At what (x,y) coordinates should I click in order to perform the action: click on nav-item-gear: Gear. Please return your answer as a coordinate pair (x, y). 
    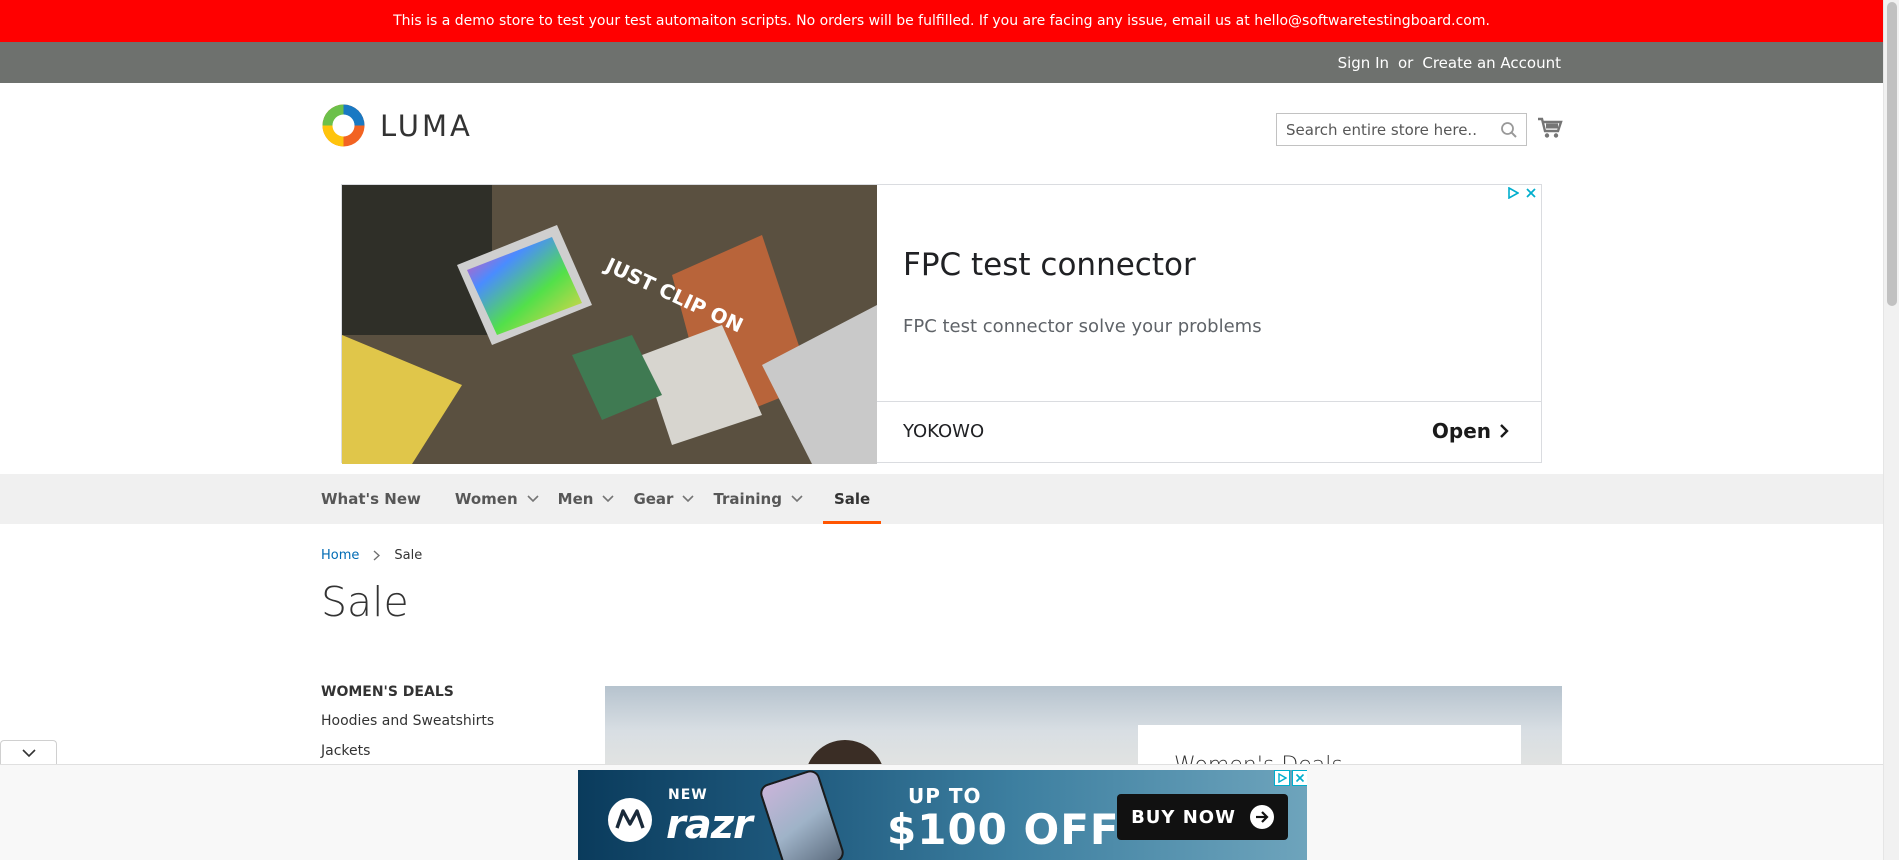
    Looking at the image, I should click on (664, 499).